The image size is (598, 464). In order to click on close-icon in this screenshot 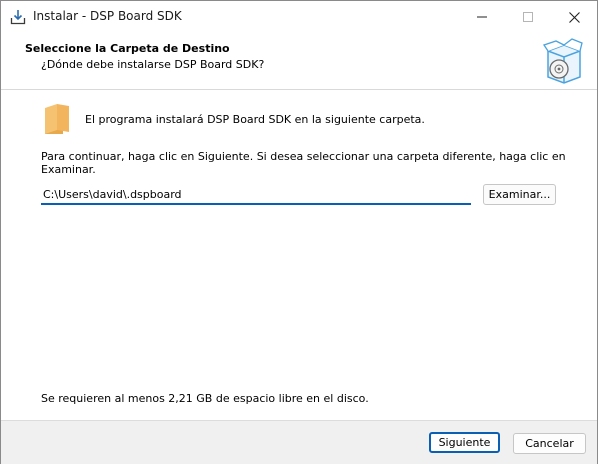, I will do `click(574, 17)`.